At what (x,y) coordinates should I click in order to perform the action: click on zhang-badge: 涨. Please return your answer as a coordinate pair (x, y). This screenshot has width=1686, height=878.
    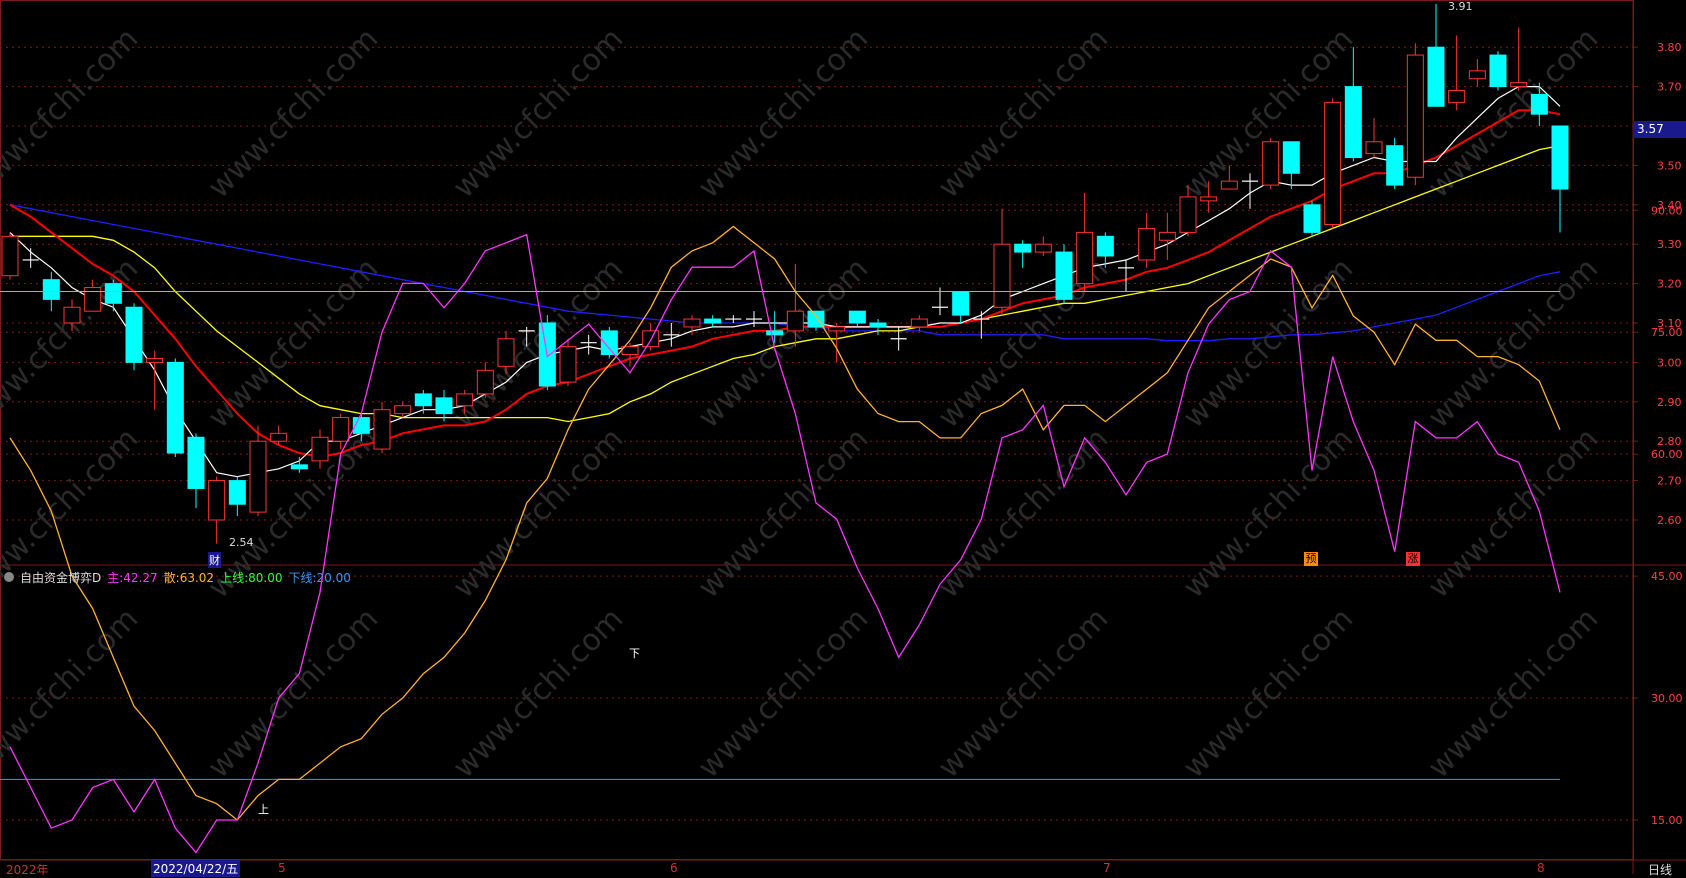
    Looking at the image, I should click on (1413, 559).